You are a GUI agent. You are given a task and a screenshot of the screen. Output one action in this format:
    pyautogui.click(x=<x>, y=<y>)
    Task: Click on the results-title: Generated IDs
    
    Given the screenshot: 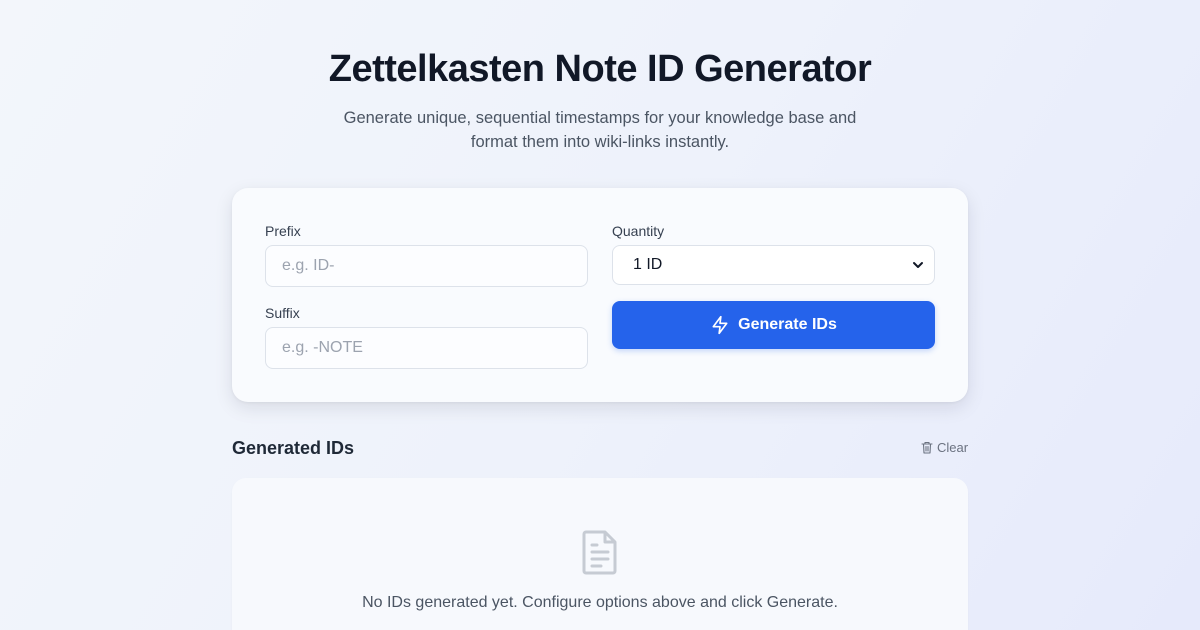 What is the action you would take?
    pyautogui.click(x=293, y=448)
    